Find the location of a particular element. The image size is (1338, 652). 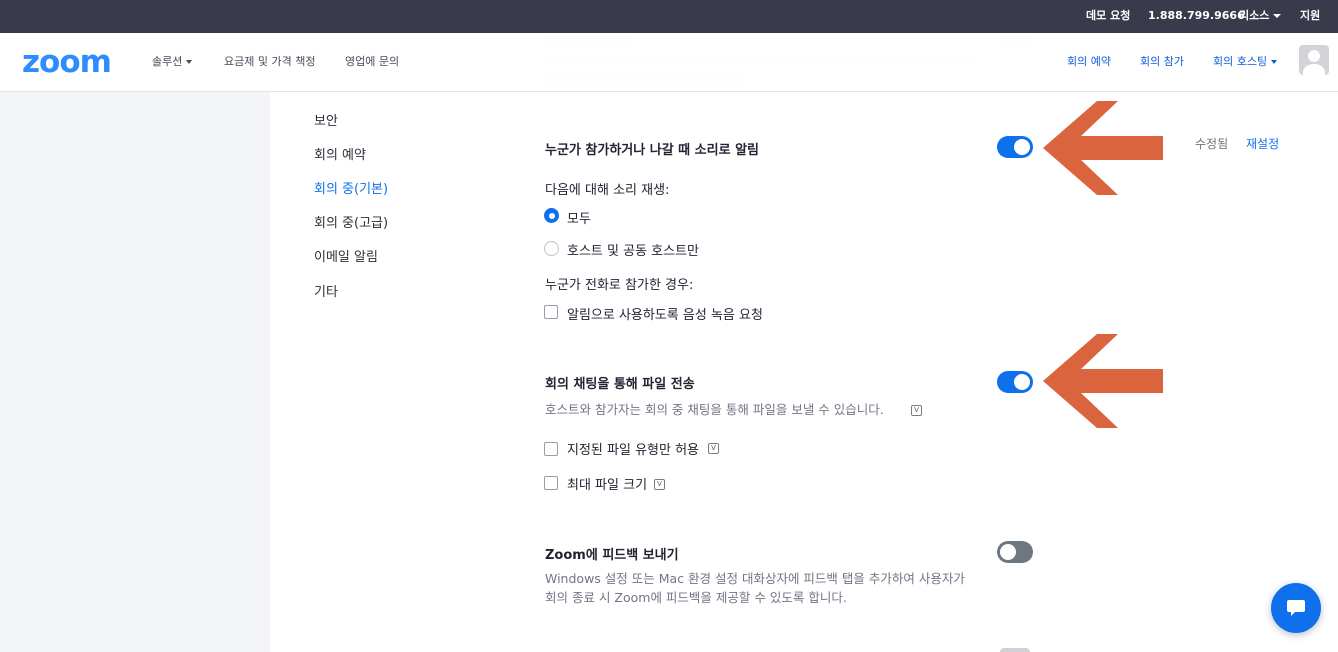

feedback-toggle is located at coordinates (1015, 552).